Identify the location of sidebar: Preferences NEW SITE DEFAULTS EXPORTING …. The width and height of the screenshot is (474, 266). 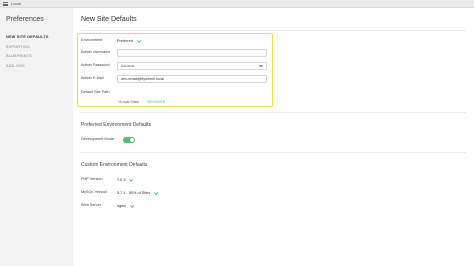
(36, 137).